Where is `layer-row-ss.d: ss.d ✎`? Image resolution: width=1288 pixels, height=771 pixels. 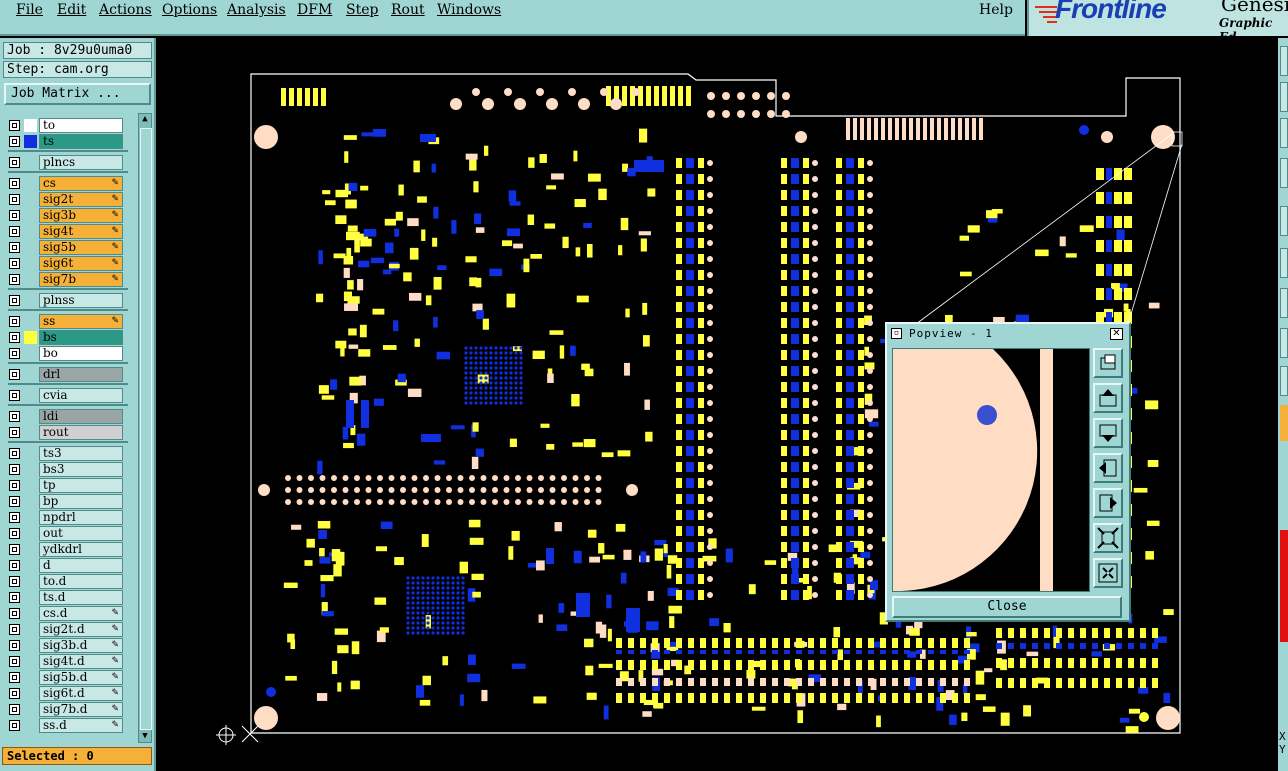
layer-row-ss.d: ss.d ✎ is located at coordinates (67, 726).